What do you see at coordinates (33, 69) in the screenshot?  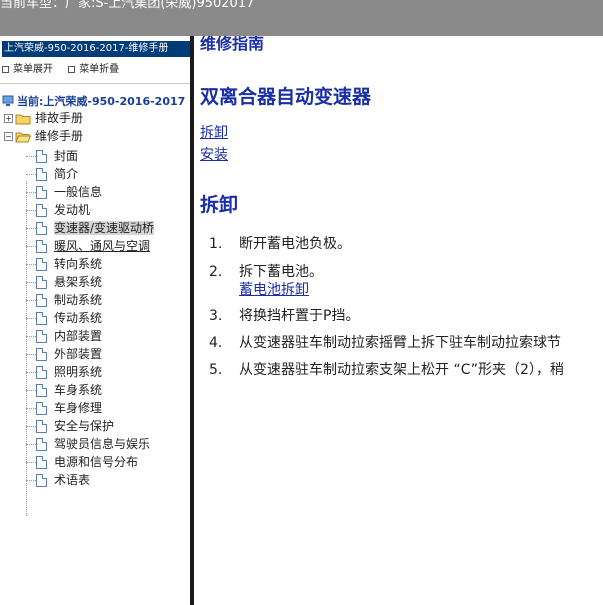 I see `expand-menu-label: 菜单展开` at bounding box center [33, 69].